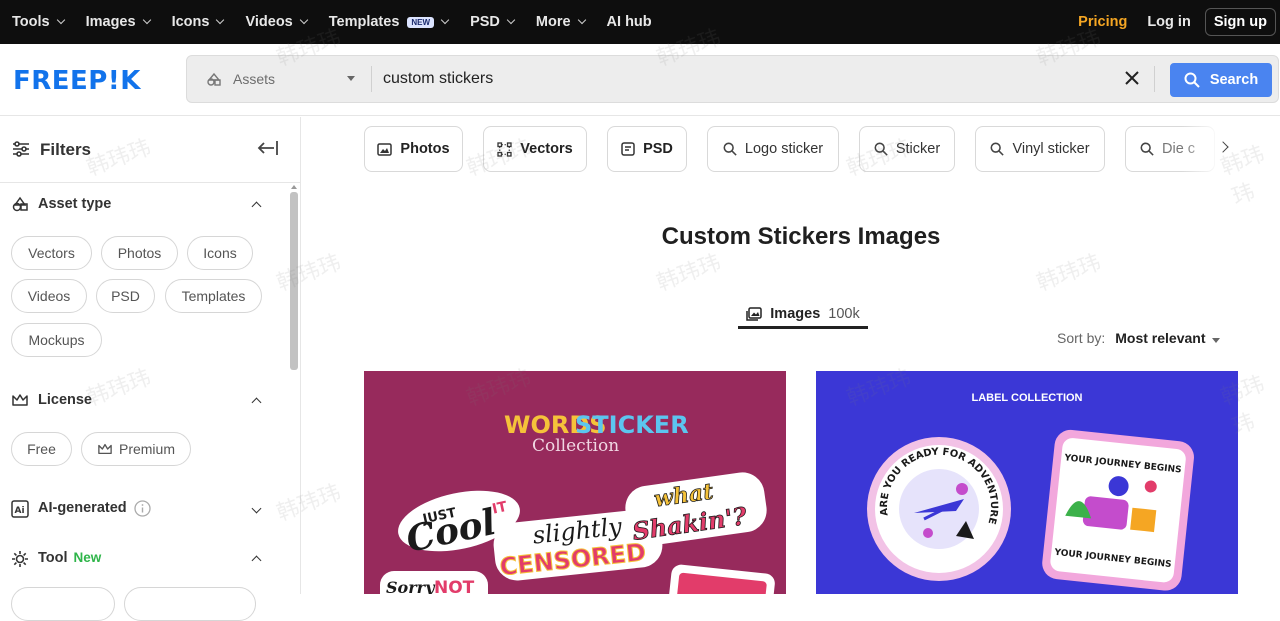 The width and height of the screenshot is (1280, 621). I want to click on nav-images-label: Images, so click(110, 22).